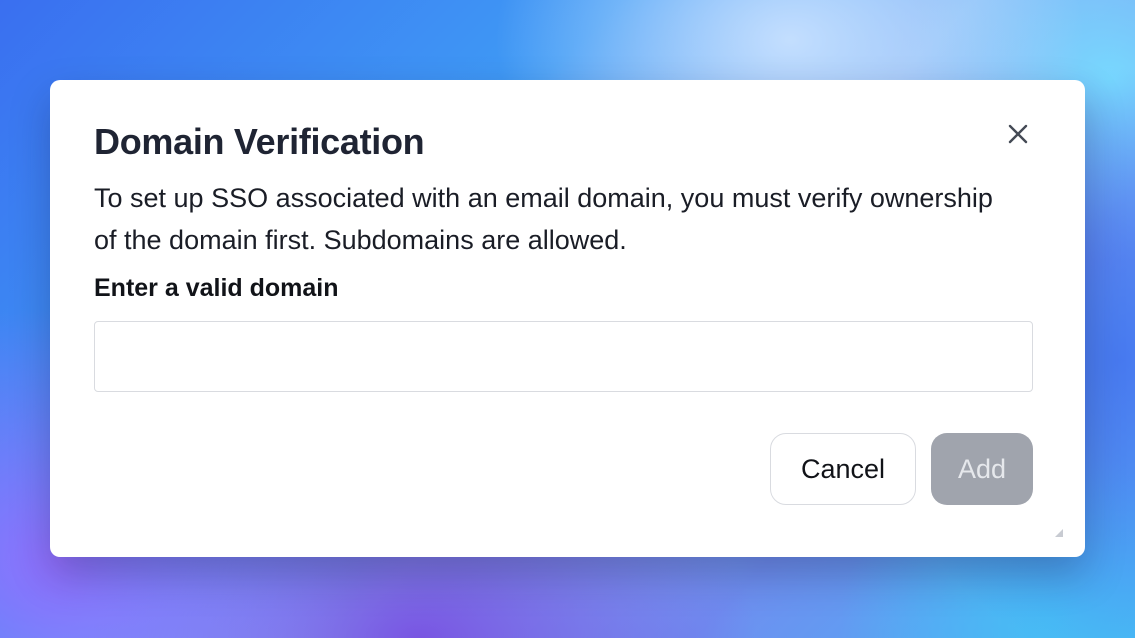 Image resolution: width=1135 pixels, height=638 pixels. I want to click on add-button: Add, so click(982, 469).